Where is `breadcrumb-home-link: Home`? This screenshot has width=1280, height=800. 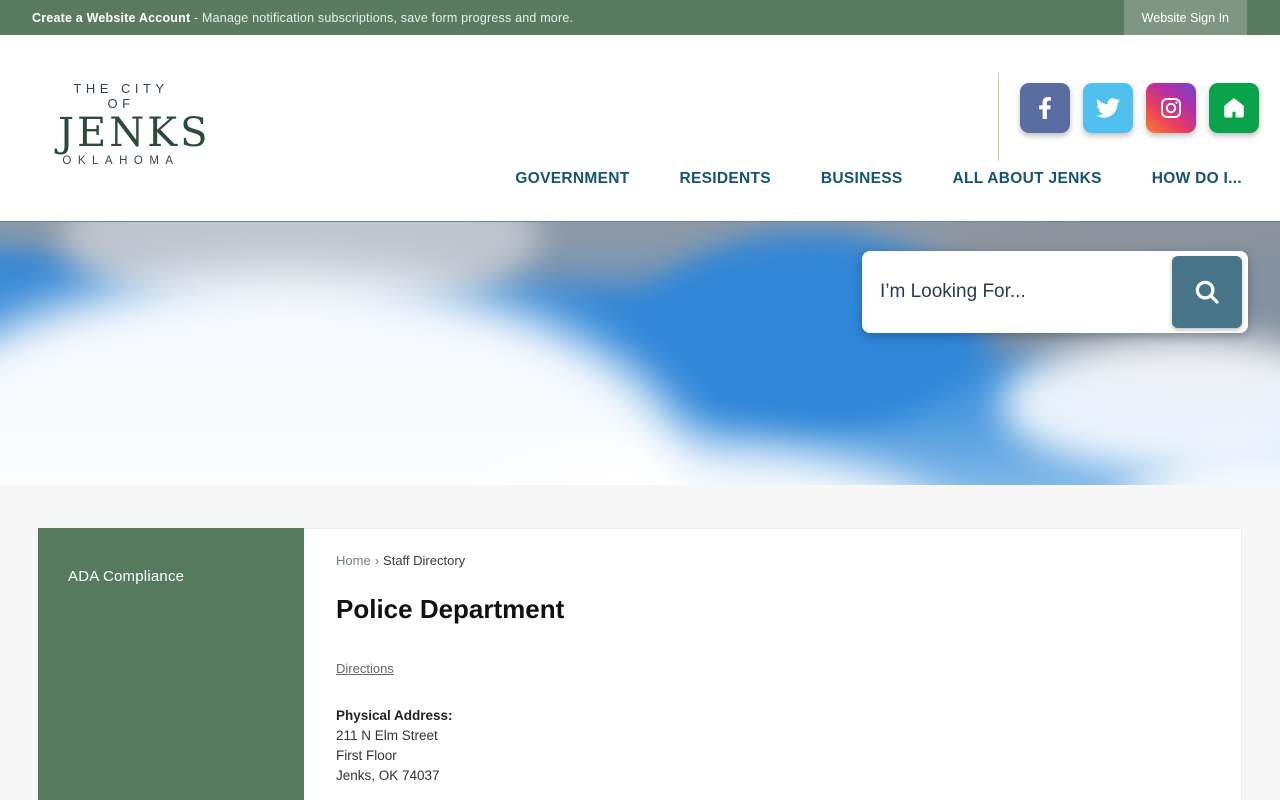 breadcrumb-home-link: Home is located at coordinates (353, 560).